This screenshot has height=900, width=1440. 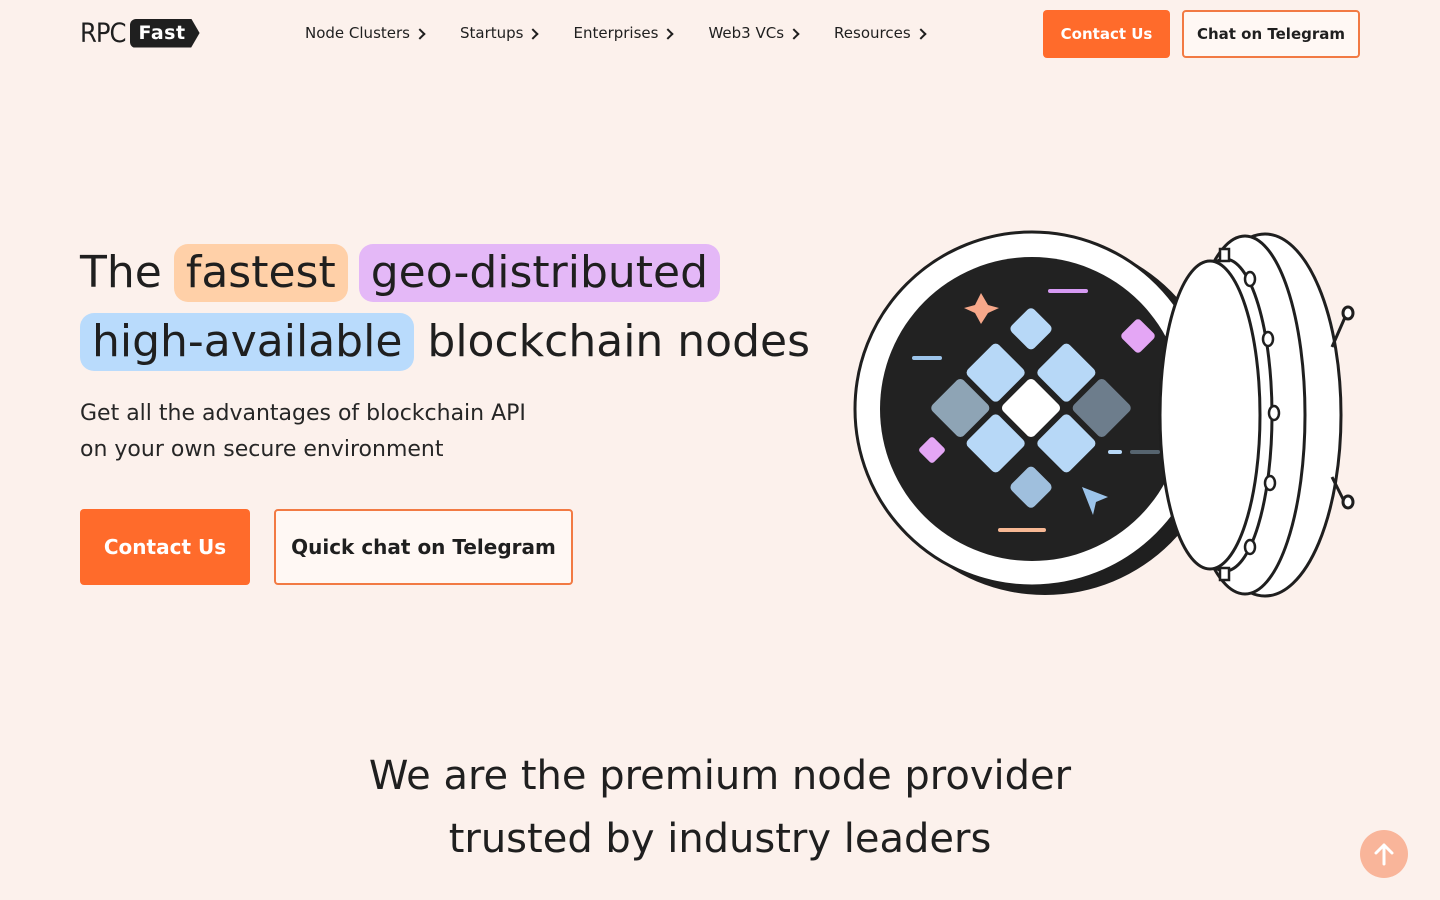 I want to click on headline-word-blockchain-nodes: blockchain nodes, so click(x=619, y=341).